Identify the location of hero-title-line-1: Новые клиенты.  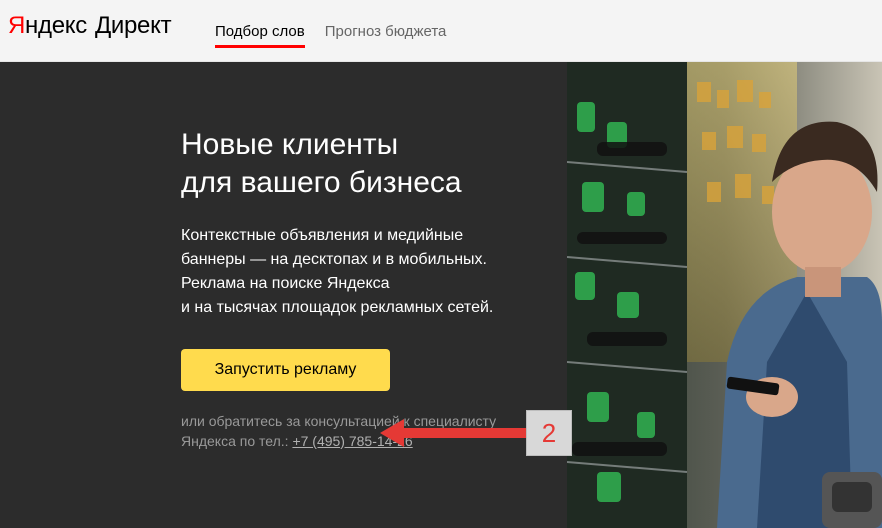
(290, 144).